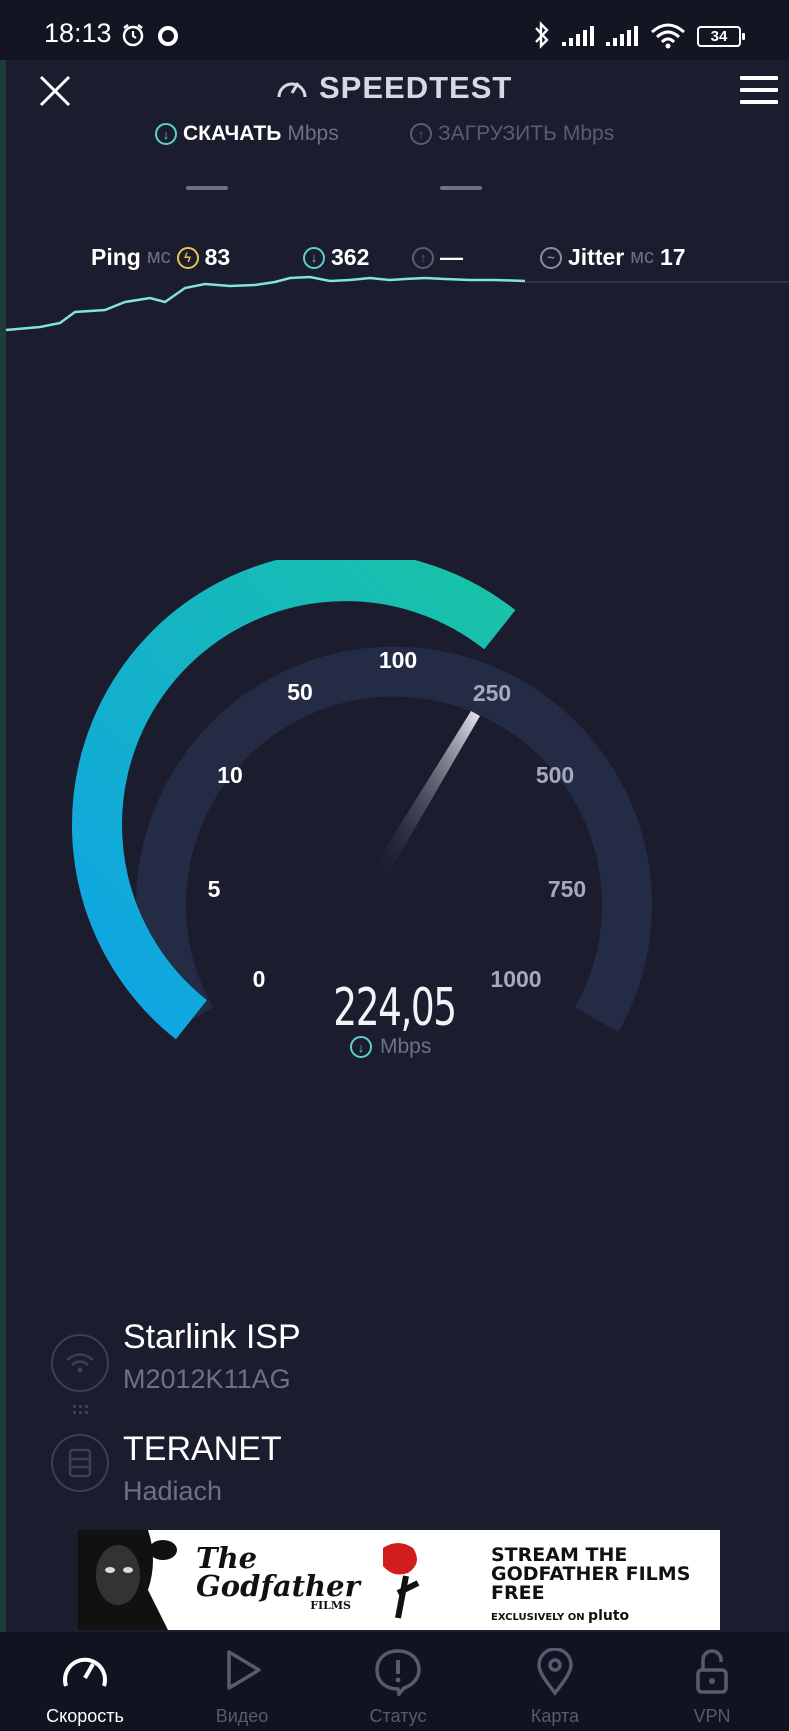 The image size is (789, 1731). What do you see at coordinates (555, 1716) in the screenshot?
I see `nav-label-map: Карта` at bounding box center [555, 1716].